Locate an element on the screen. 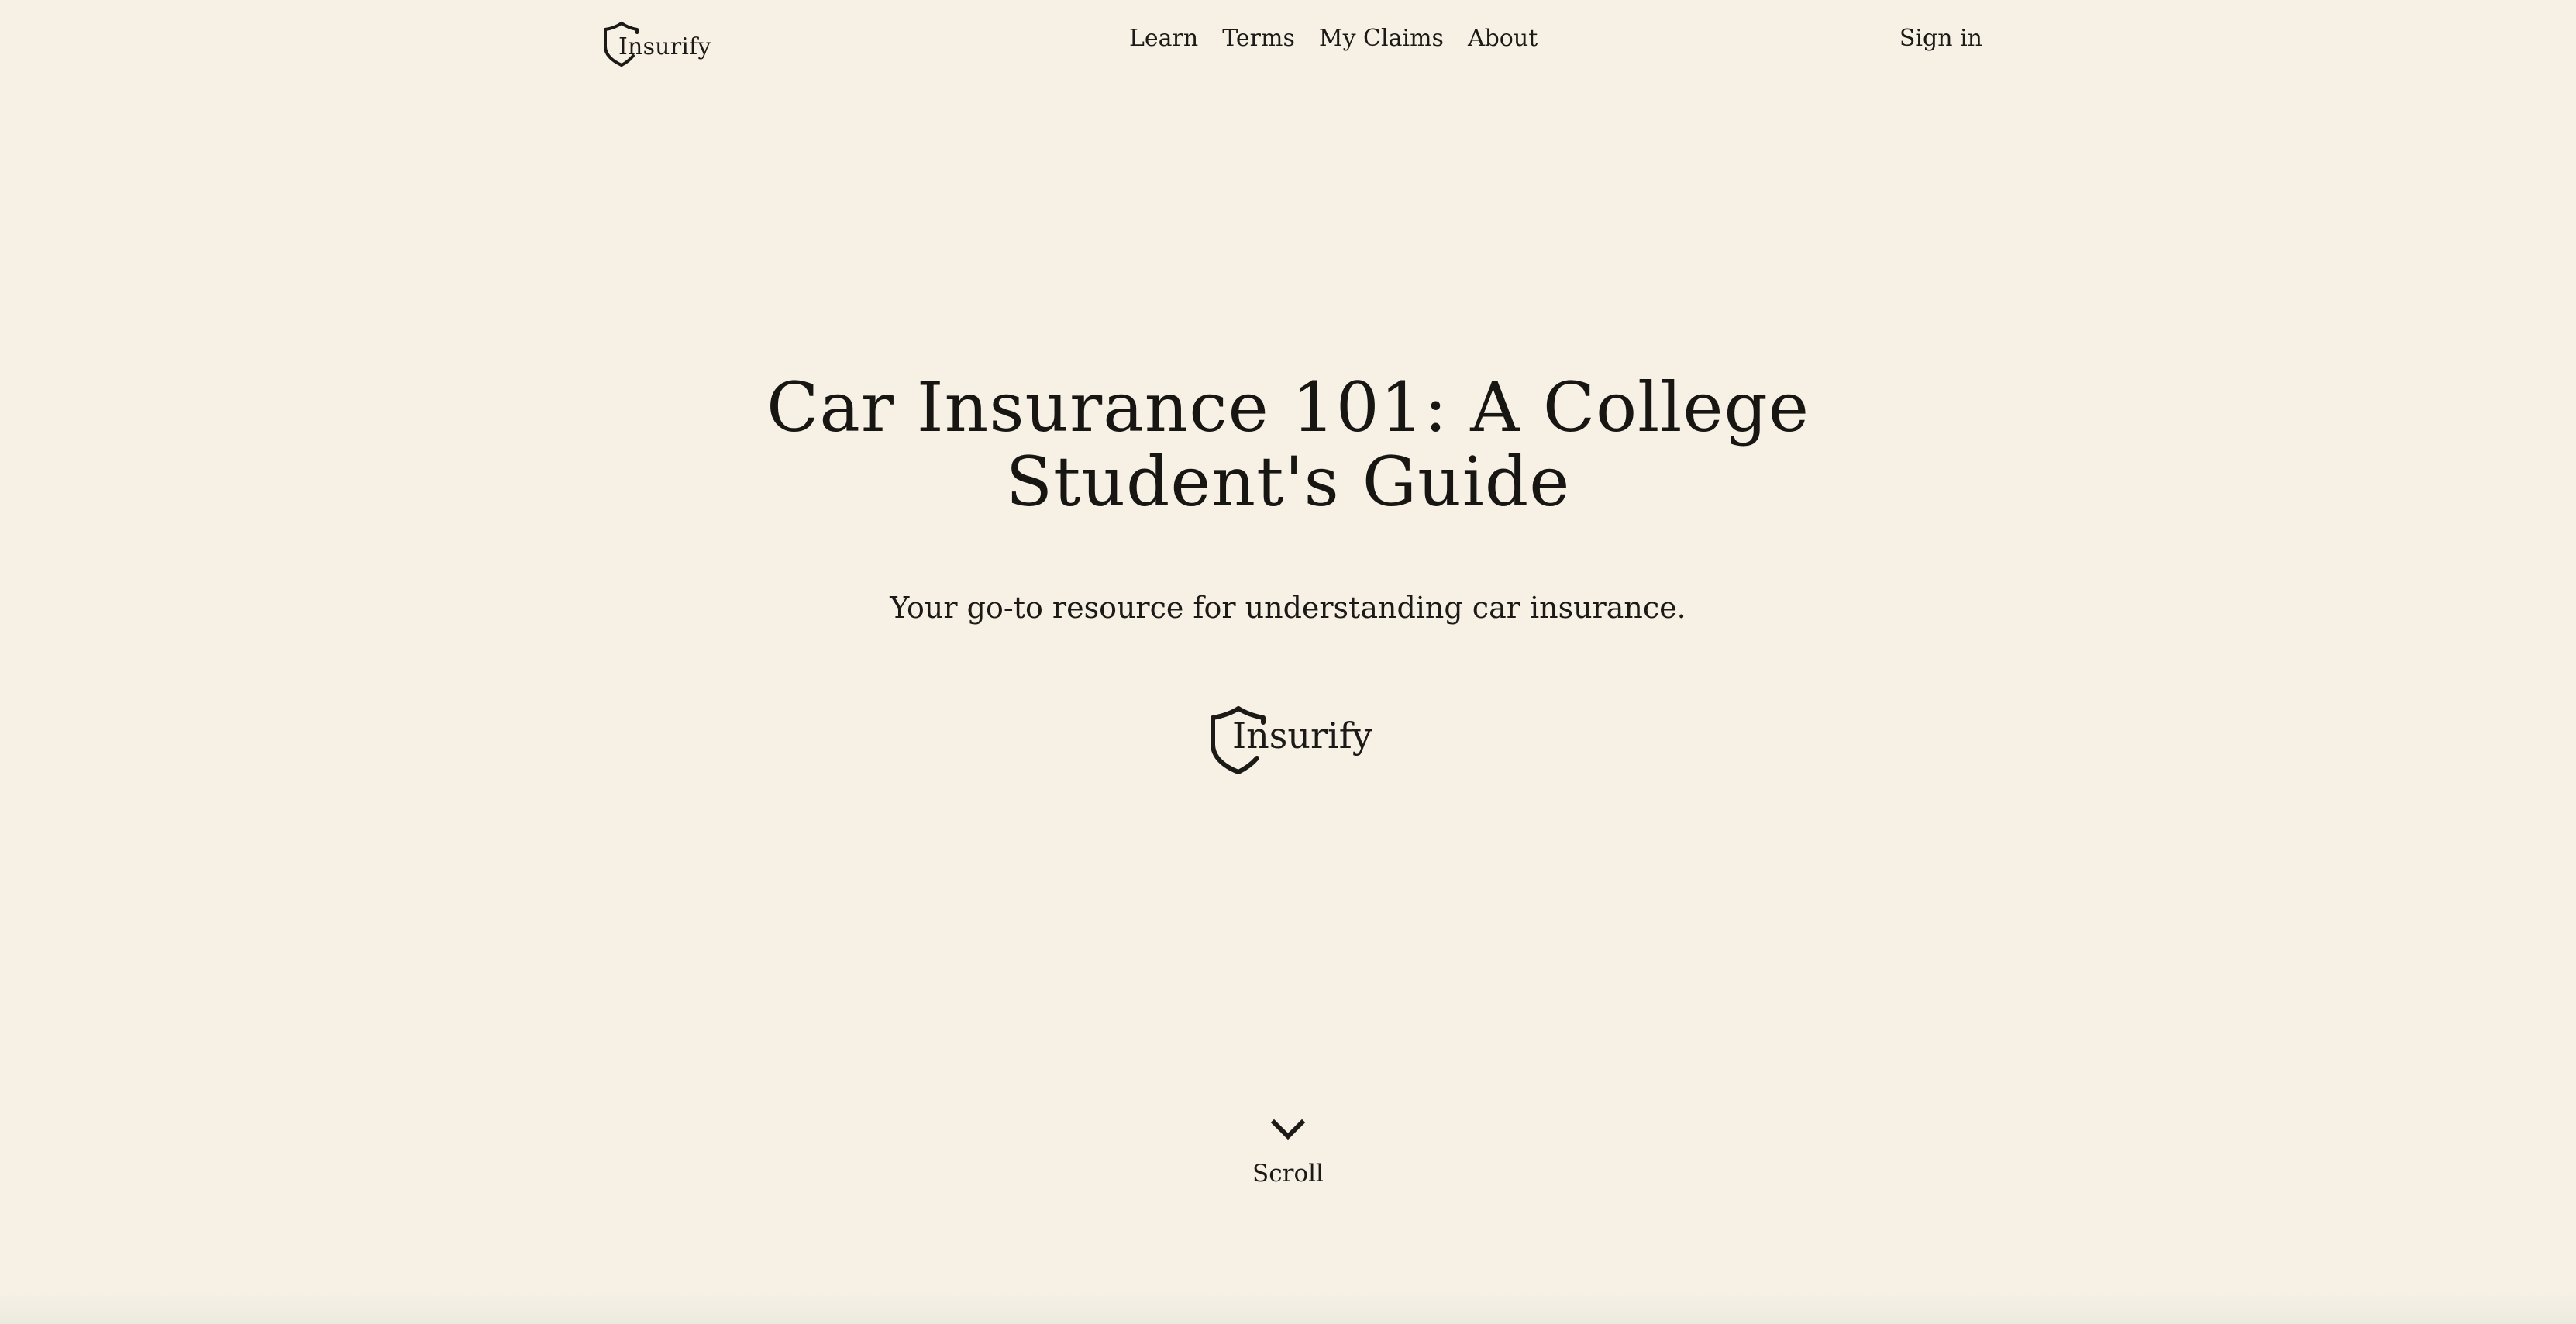 The image size is (2576, 1324). main-nav: Learn Terms My Claims About is located at coordinates (1333, 38).